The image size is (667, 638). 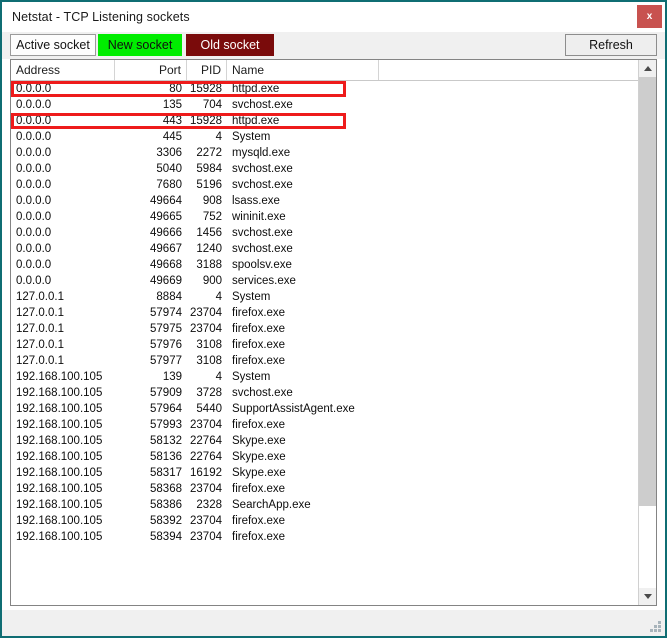 What do you see at coordinates (209, 249) in the screenshot?
I see `cell-pid: 1240` at bounding box center [209, 249].